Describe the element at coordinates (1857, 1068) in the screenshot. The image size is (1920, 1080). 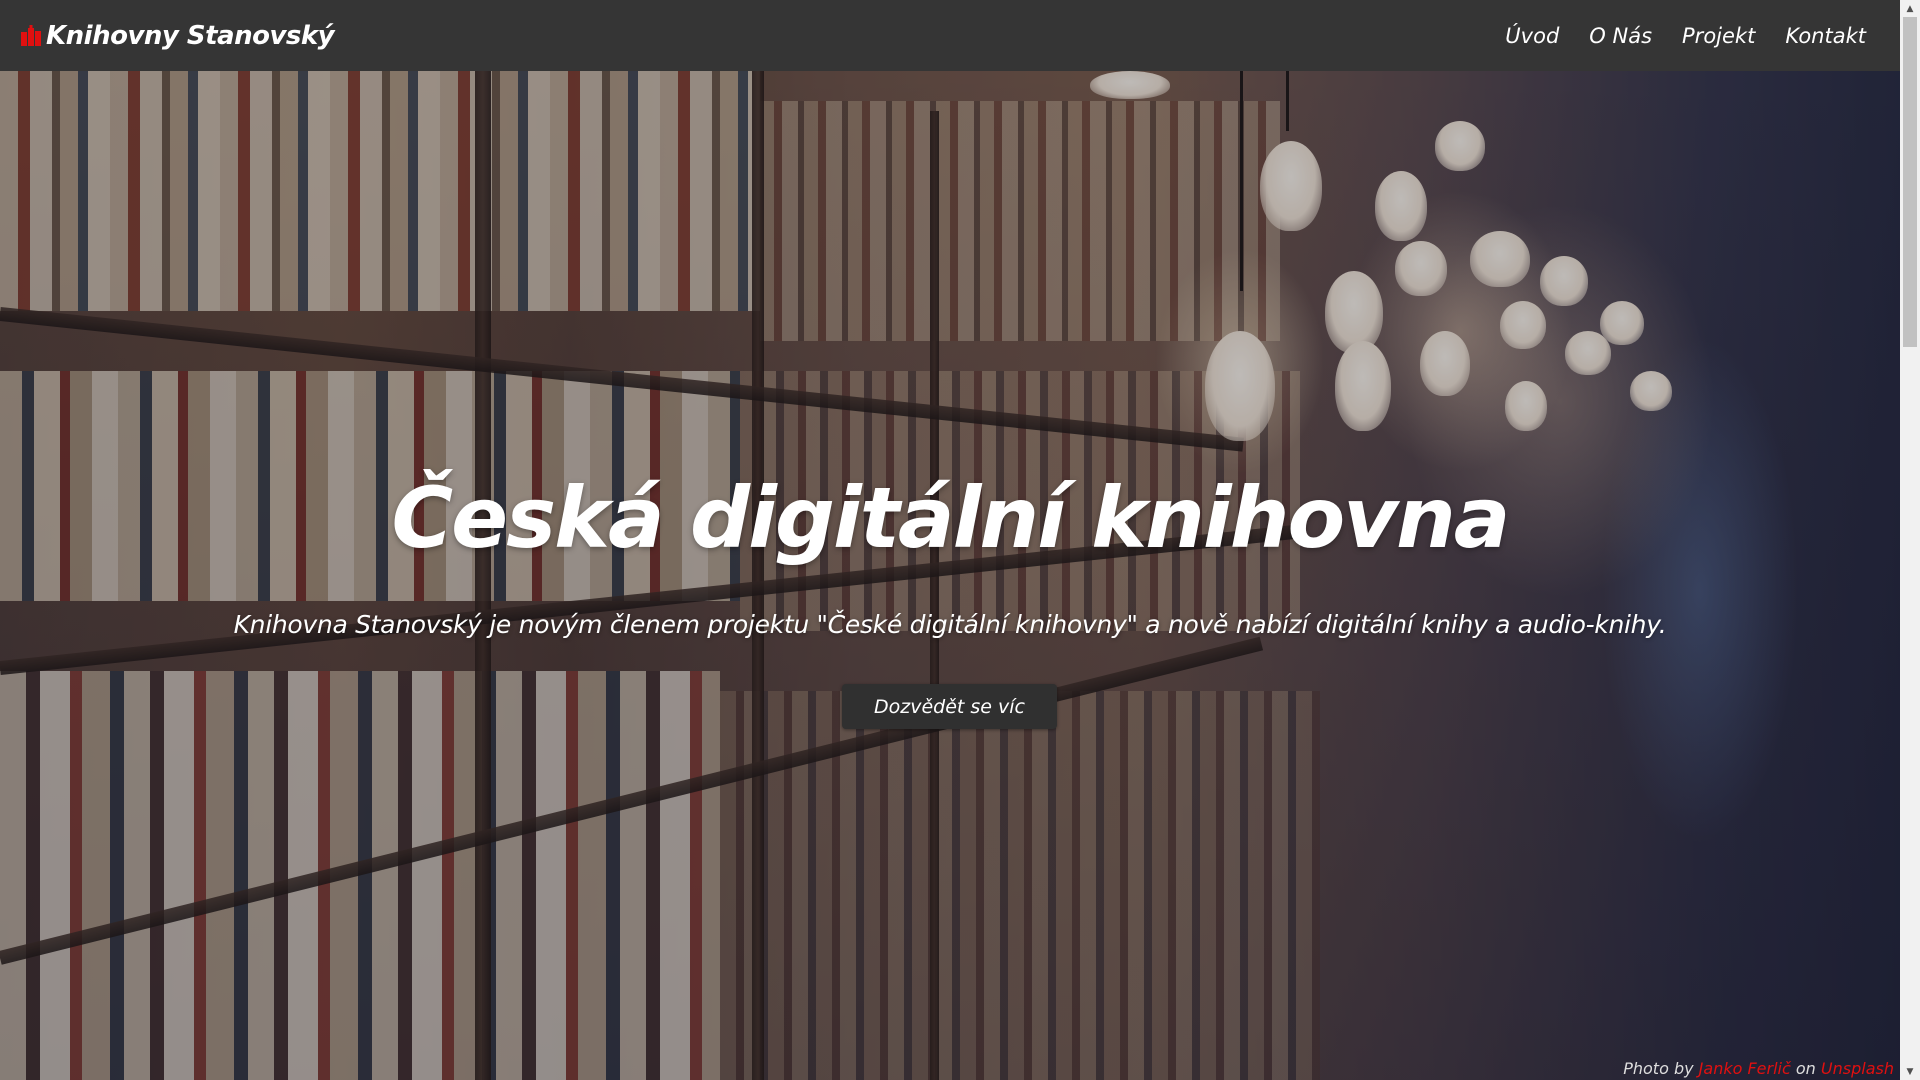
I see `credit-site-link: Unsplash` at that location.